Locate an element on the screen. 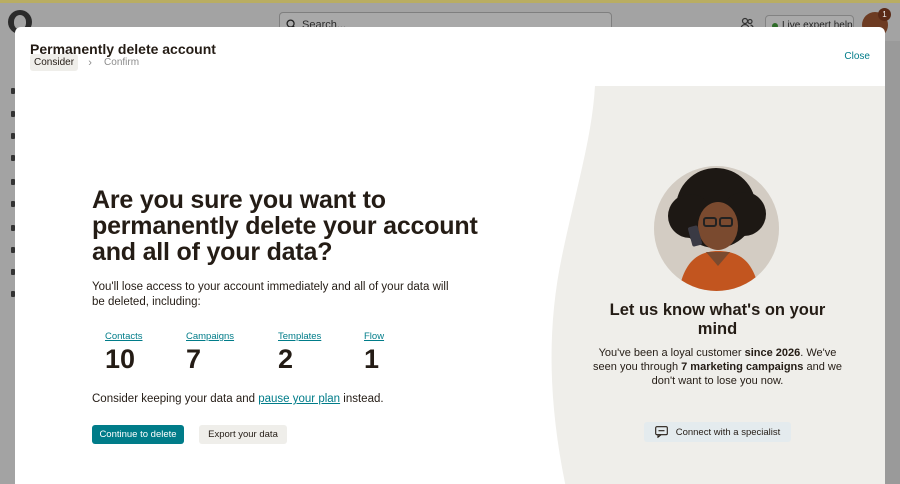  pause-plan-link: pause your plan is located at coordinates (299, 399).